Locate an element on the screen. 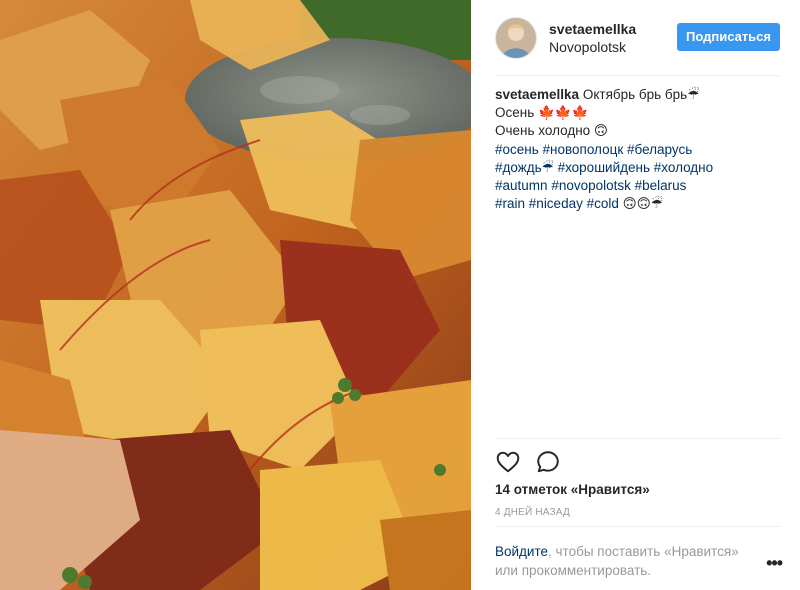 The image size is (800, 590). hashtag-link: #autumn is located at coordinates (521, 185).